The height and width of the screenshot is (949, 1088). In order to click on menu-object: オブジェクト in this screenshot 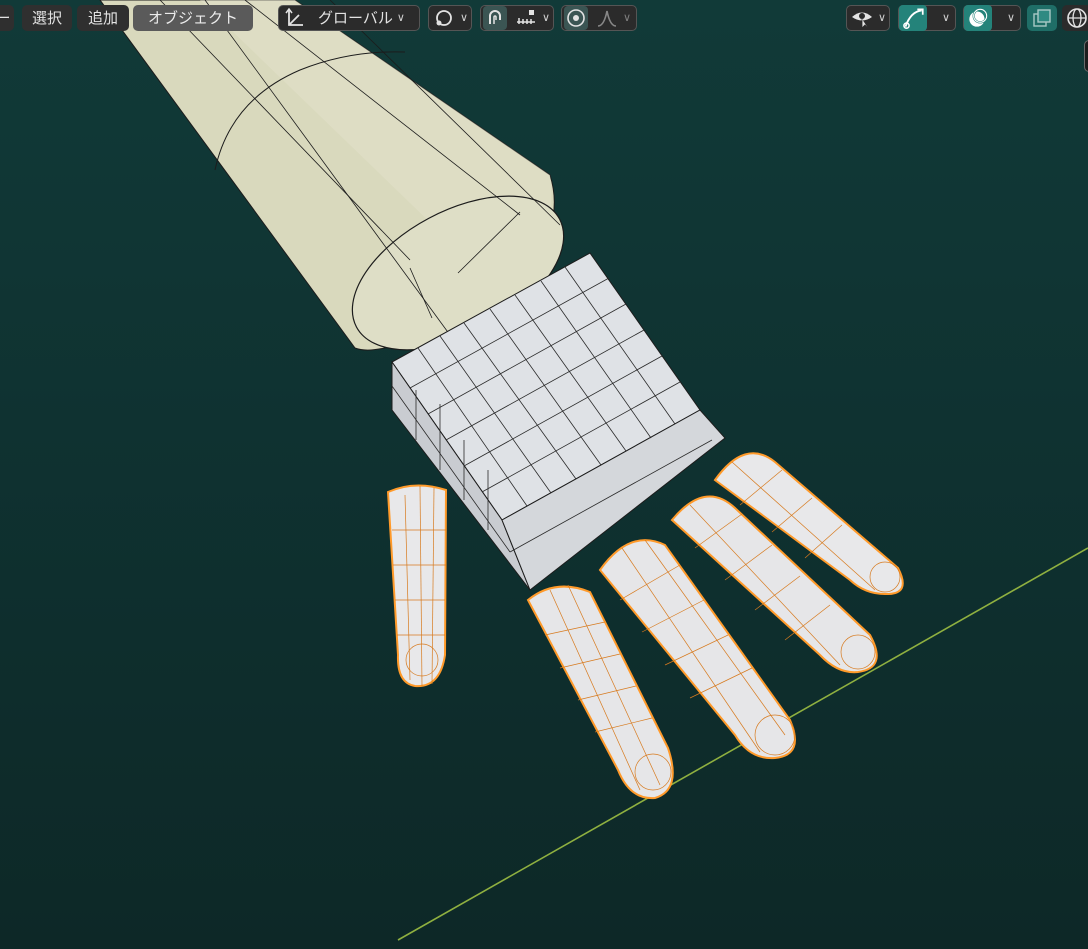, I will do `click(193, 18)`.